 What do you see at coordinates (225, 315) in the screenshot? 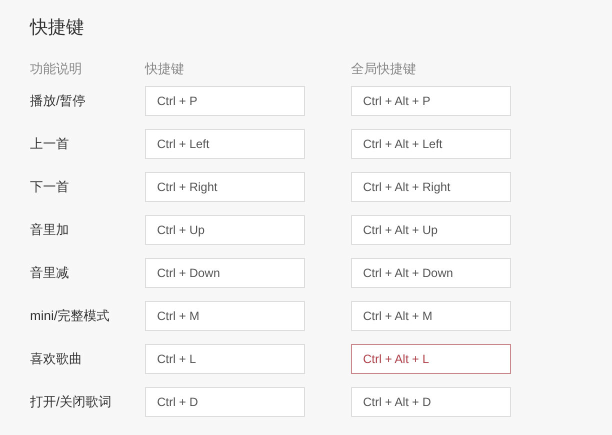
I see `shortcut-field: Ctrl + M` at bounding box center [225, 315].